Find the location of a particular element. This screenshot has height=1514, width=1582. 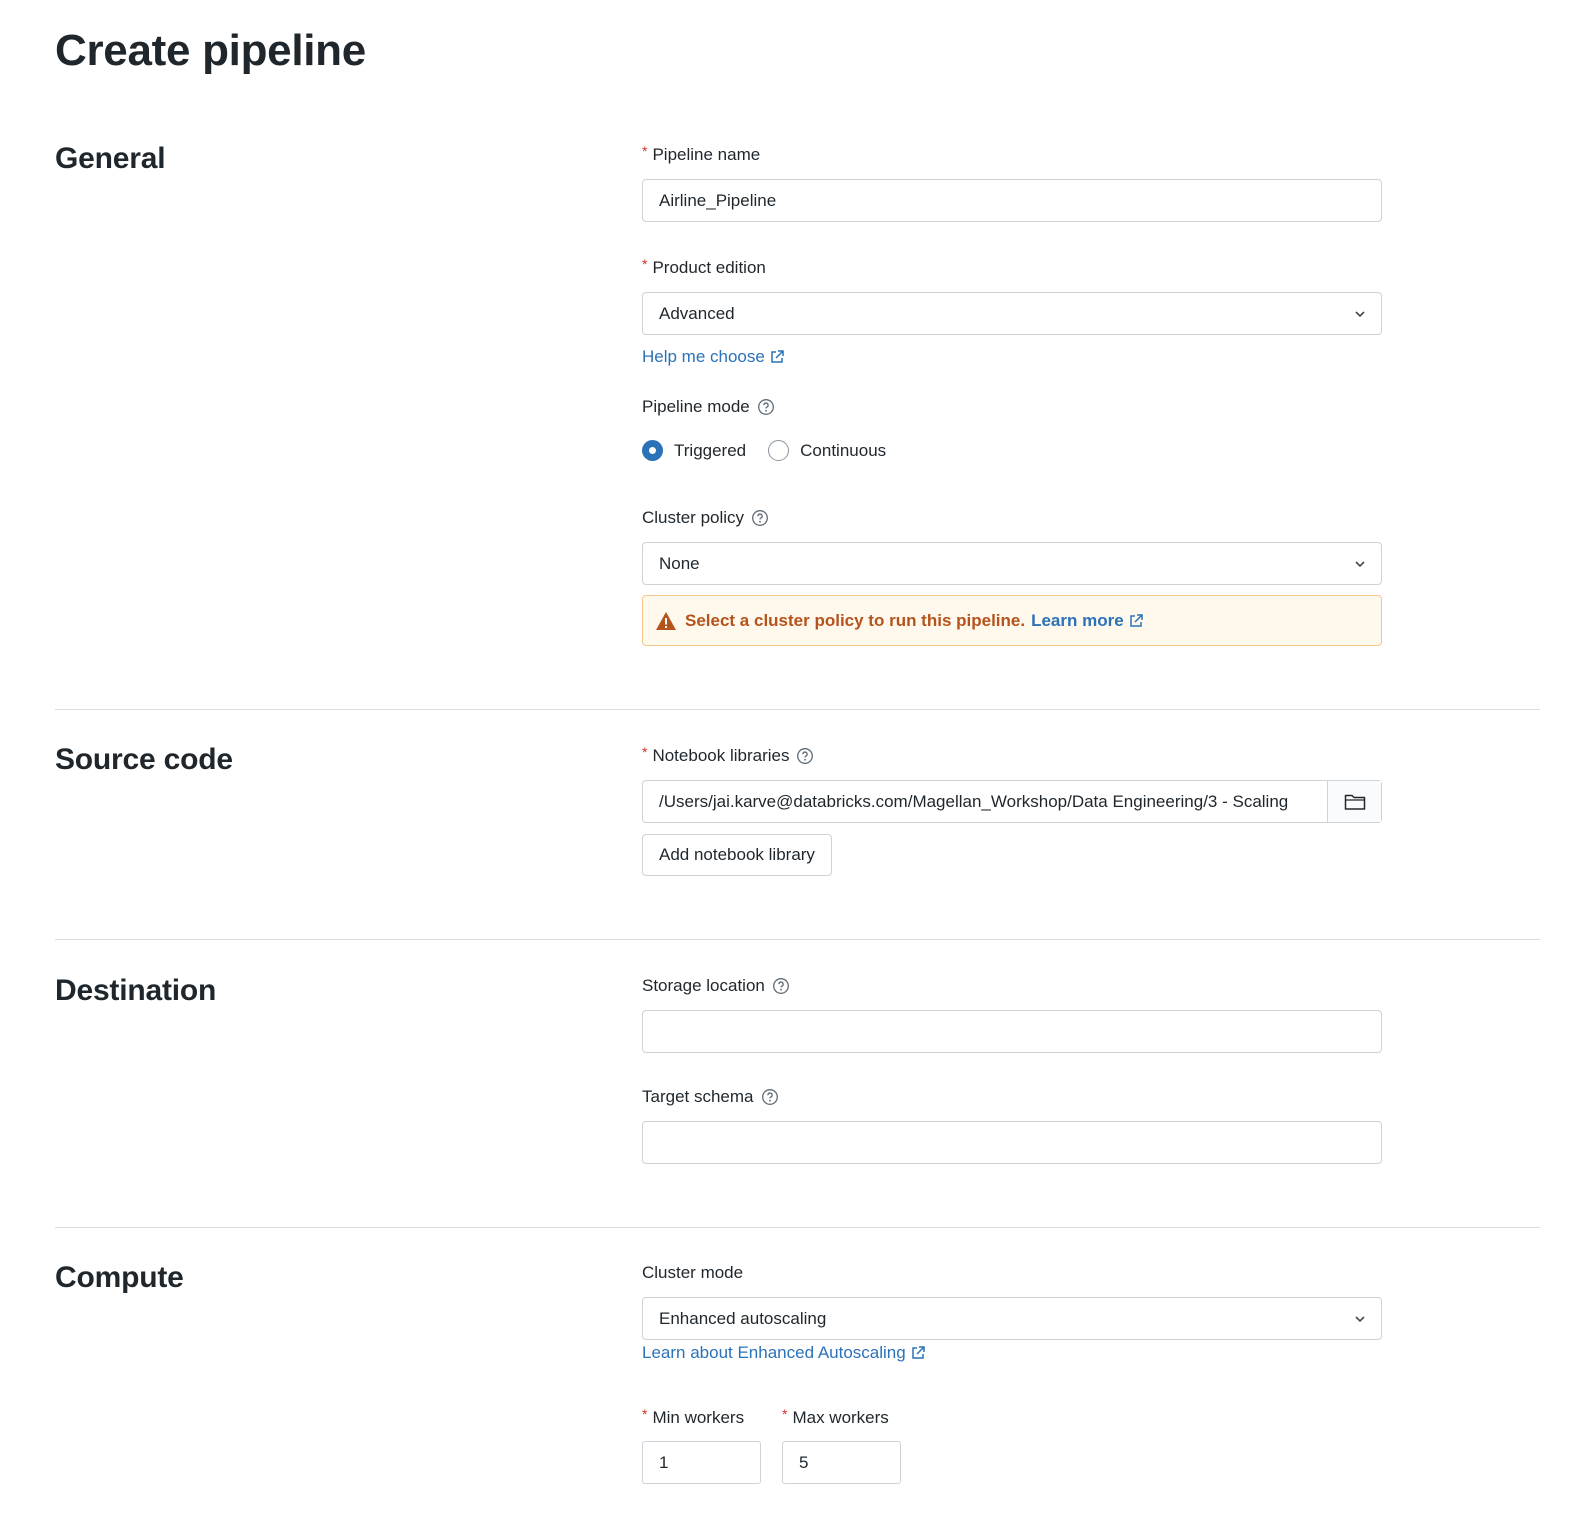

learn-more-link: Learn more is located at coordinates (1087, 621).